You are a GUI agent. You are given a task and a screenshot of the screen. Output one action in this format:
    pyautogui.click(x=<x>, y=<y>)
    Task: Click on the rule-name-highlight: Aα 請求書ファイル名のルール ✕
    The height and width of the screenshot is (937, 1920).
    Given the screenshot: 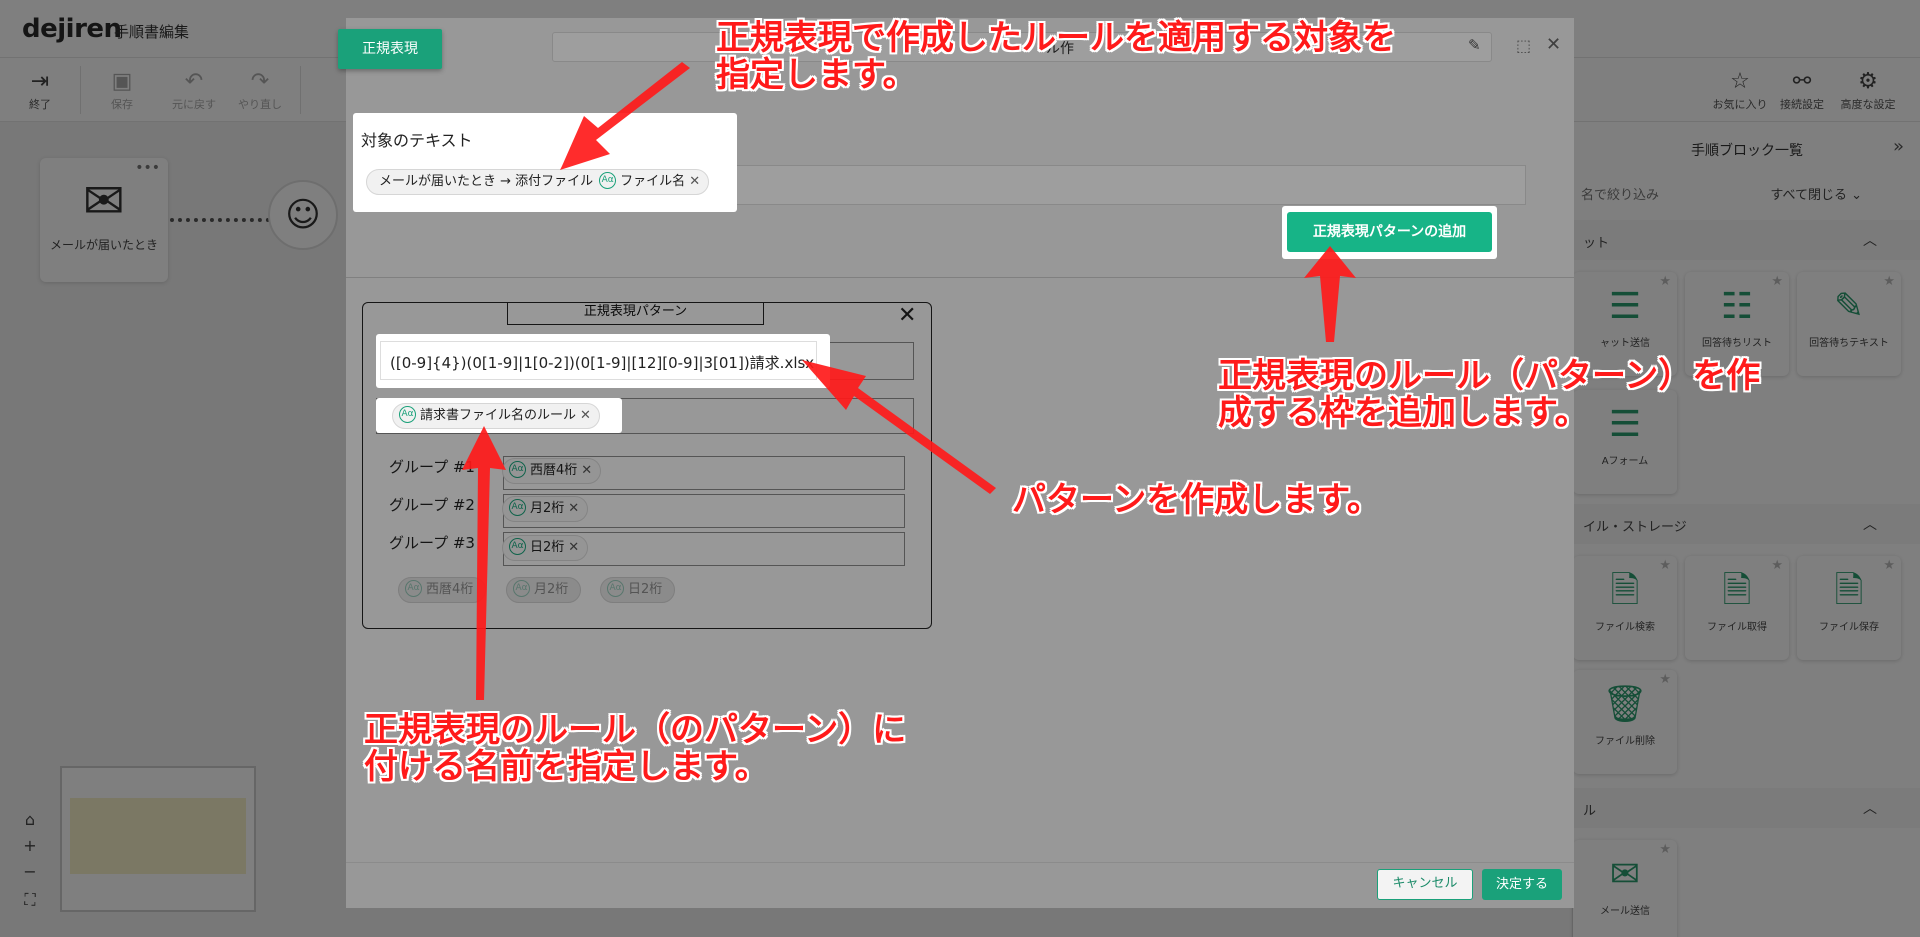 What is the action you would take?
    pyautogui.click(x=499, y=415)
    